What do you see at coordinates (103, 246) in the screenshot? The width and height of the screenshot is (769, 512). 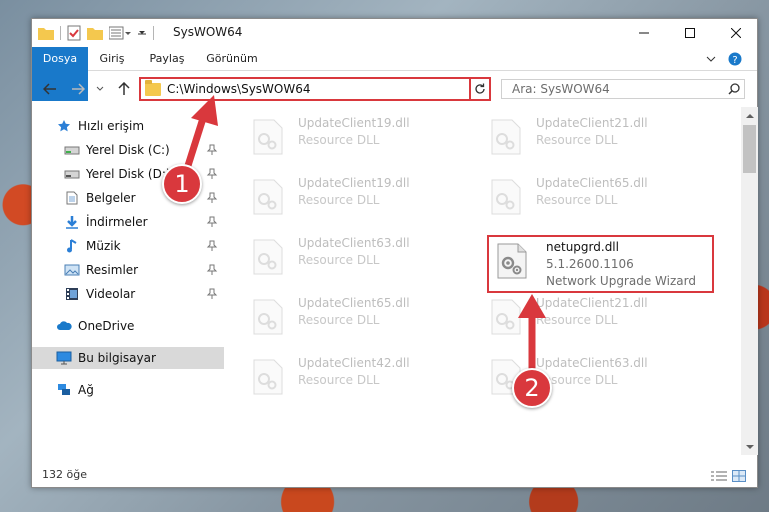 I see `sidebar-item-label: Müzik` at bounding box center [103, 246].